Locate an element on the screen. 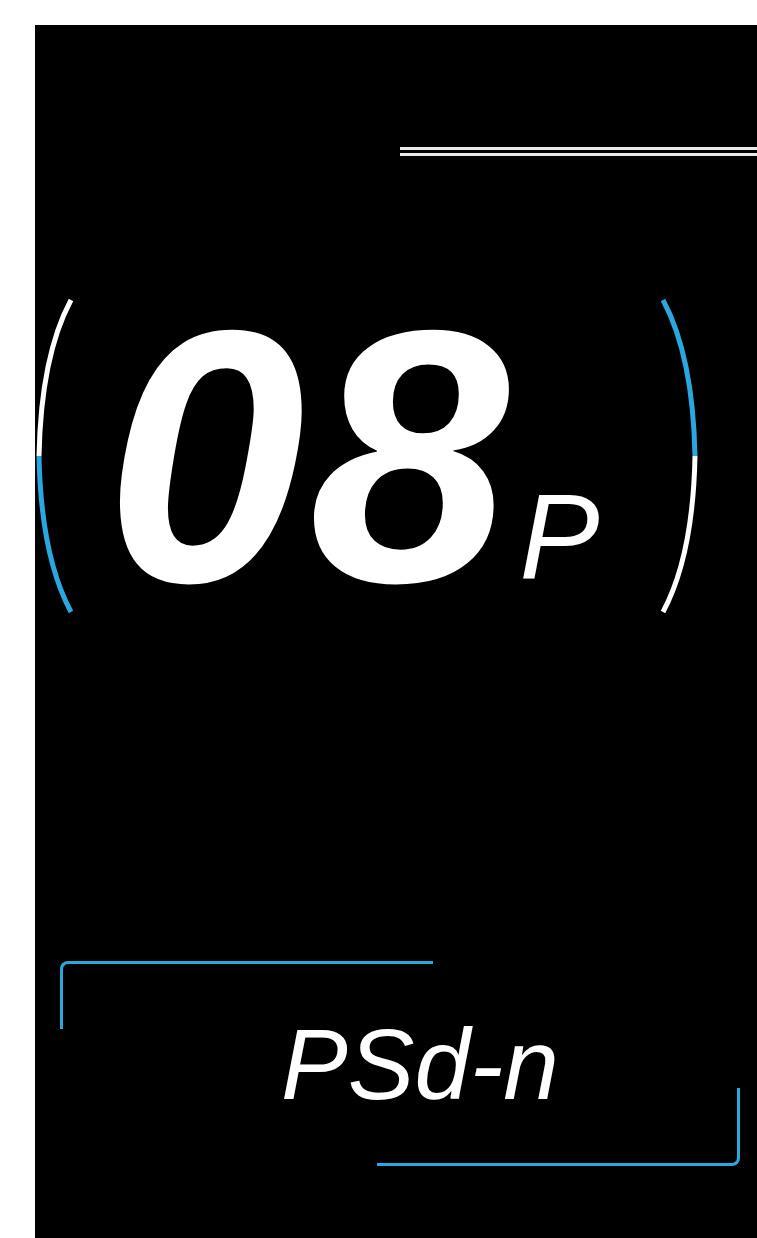  mode-label: PSd-n is located at coordinates (420, 1063).